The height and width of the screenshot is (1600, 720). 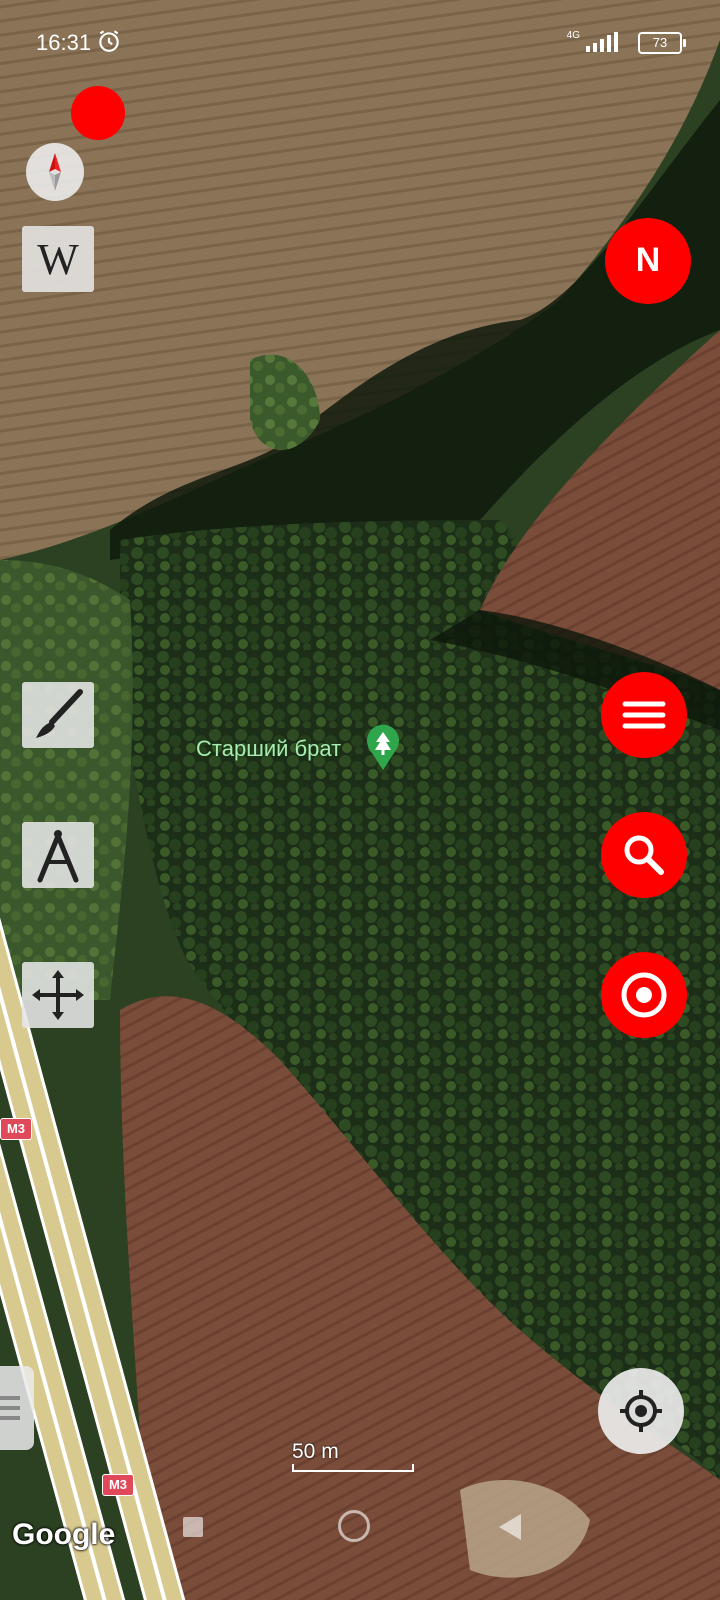 I want to click on recent-apps-button, so click(x=193, y=1527).